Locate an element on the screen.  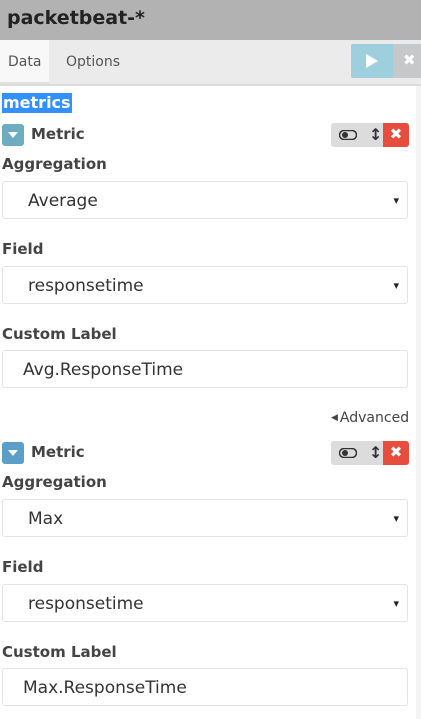
aggregation-value: Average is located at coordinates (63, 201).